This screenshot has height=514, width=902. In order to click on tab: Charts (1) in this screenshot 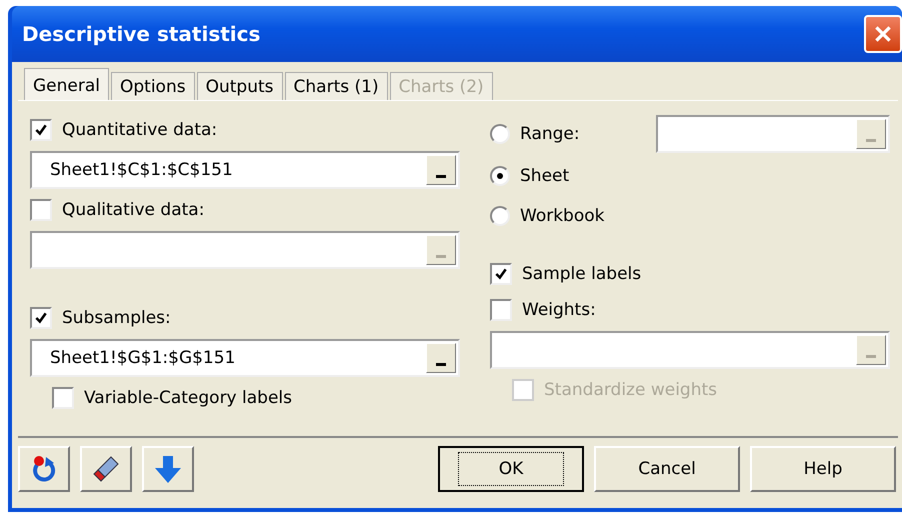, I will do `click(336, 86)`.